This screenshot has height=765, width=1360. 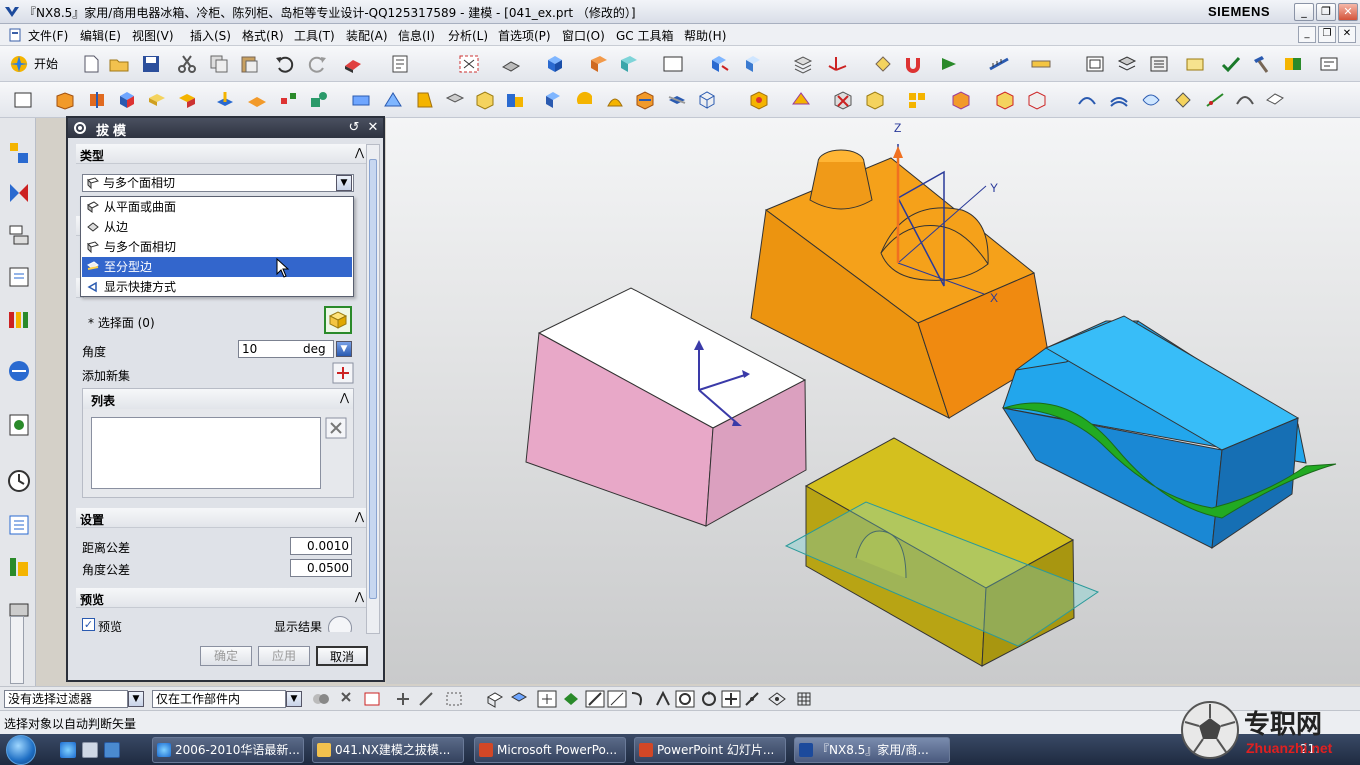 I want to click on show-shortcuts-option: 显示快捷方式, so click(x=217, y=287).